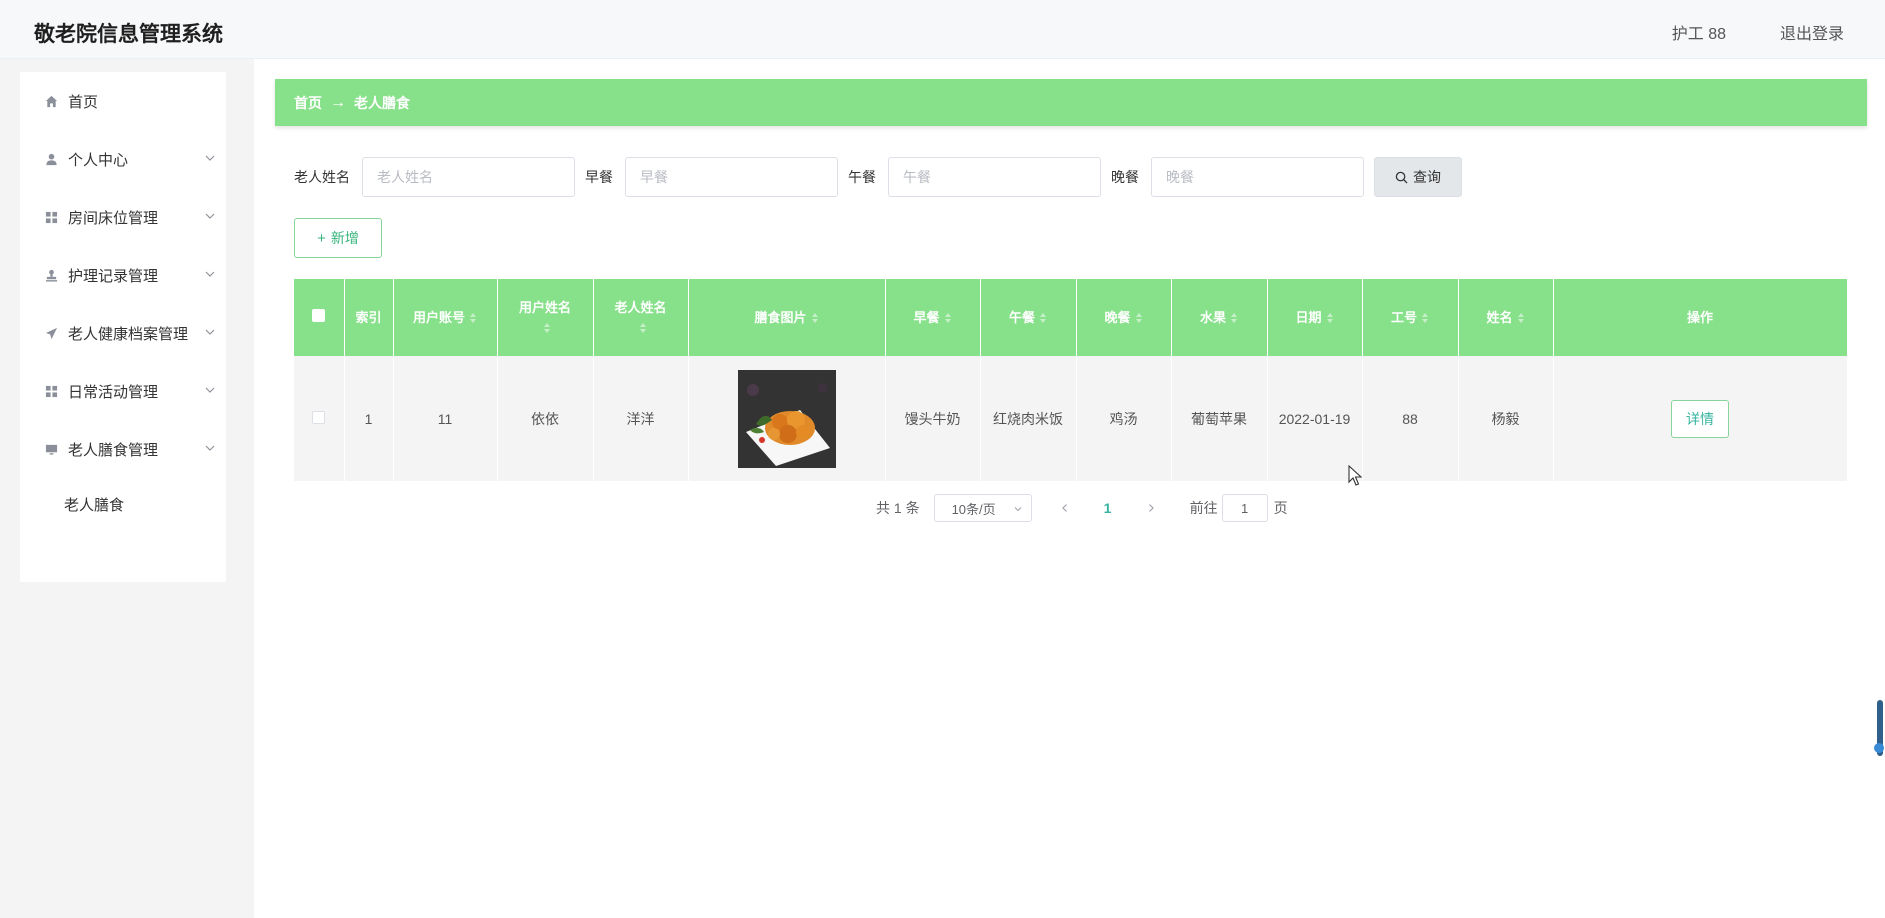 This screenshot has width=1885, height=918. What do you see at coordinates (599, 177) in the screenshot?
I see `breakfast-label: 早餐` at bounding box center [599, 177].